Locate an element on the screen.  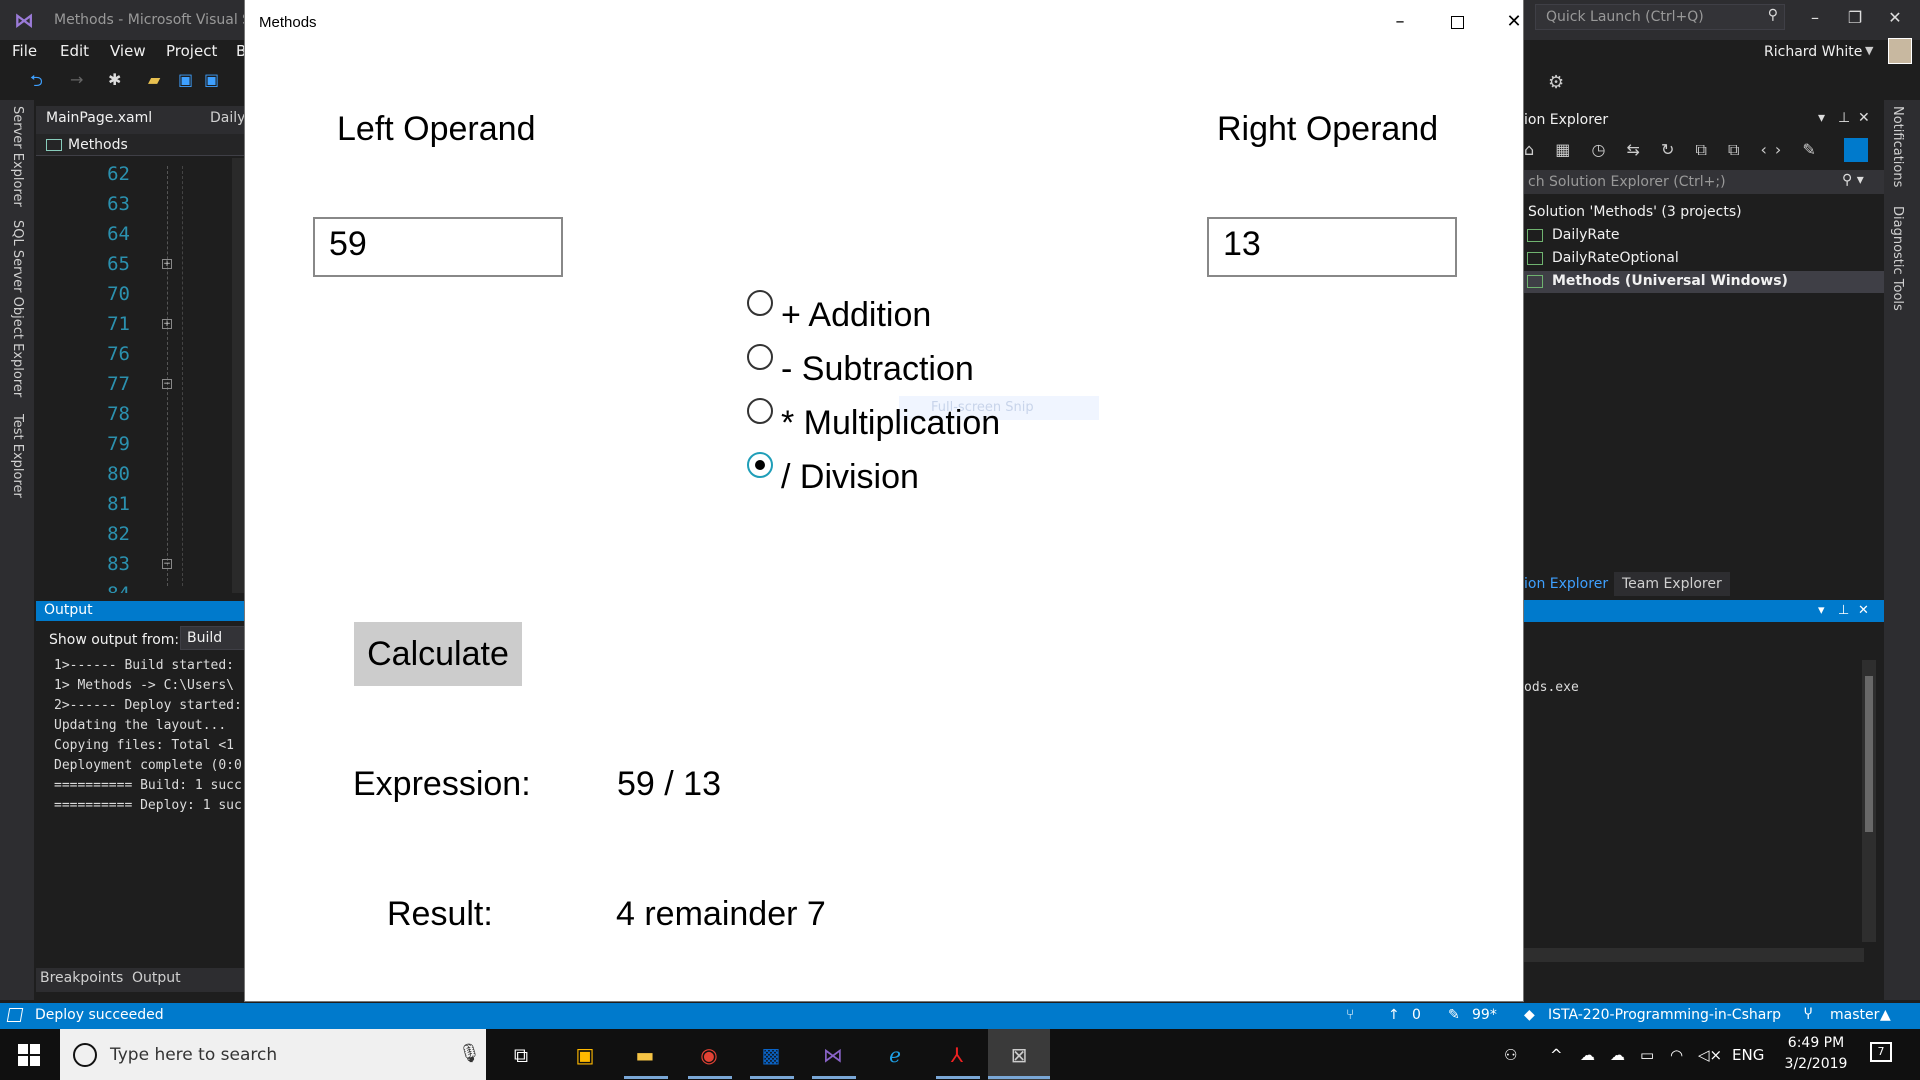
maximize-button is located at coordinates (1457, 22).